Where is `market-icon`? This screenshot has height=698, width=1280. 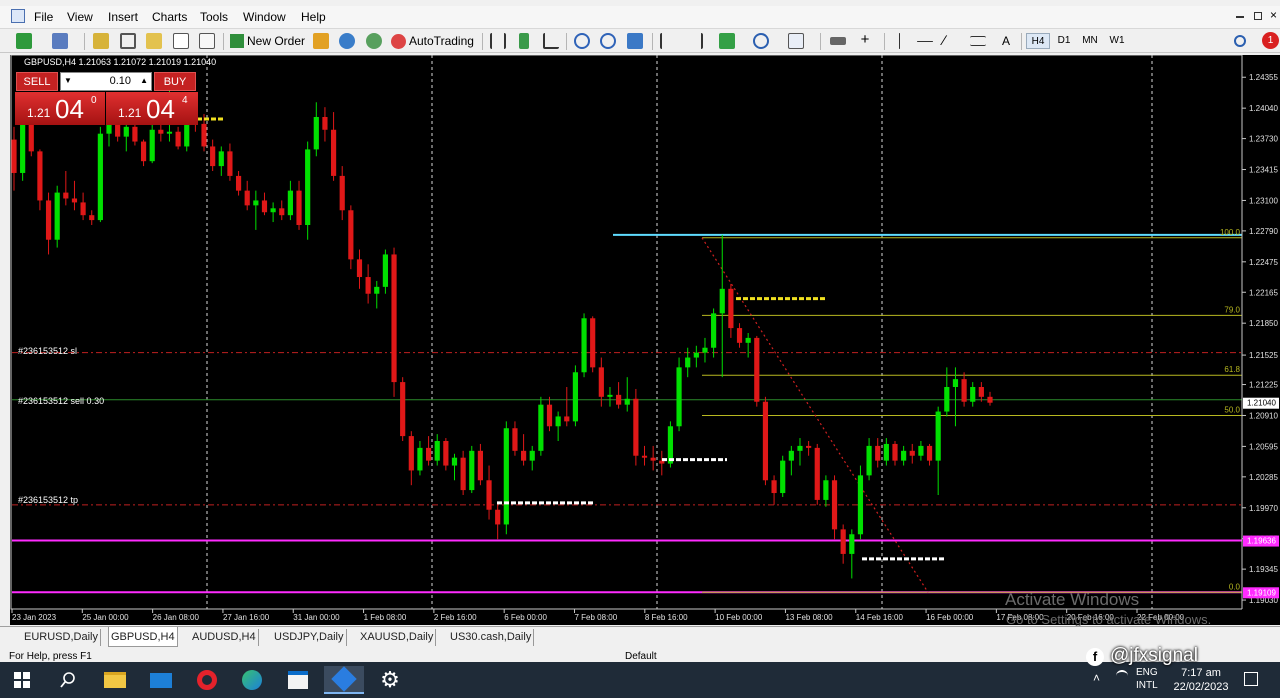 market-icon is located at coordinates (374, 41).